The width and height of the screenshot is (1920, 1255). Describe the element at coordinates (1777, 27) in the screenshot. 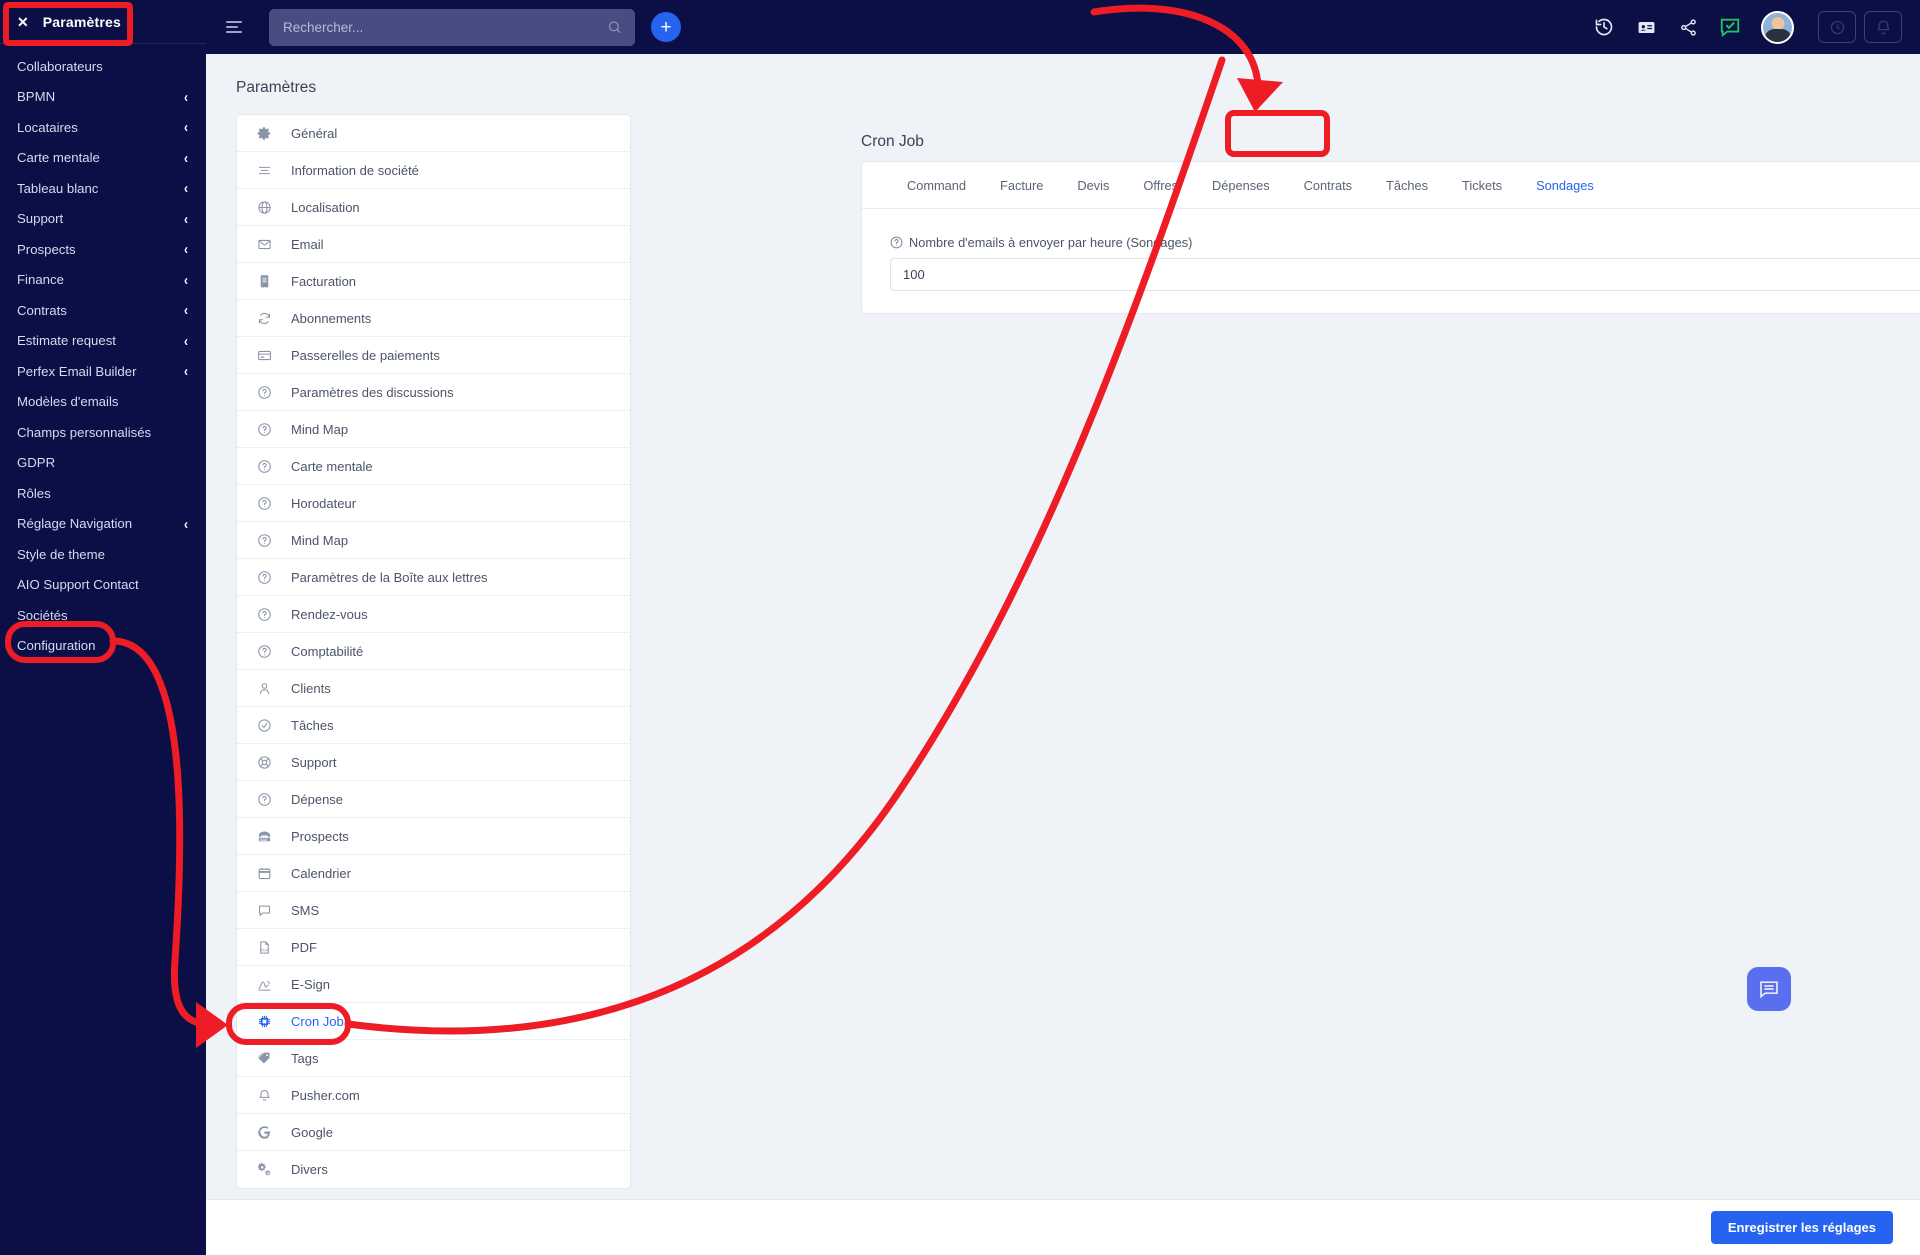

I see `avatar` at that location.